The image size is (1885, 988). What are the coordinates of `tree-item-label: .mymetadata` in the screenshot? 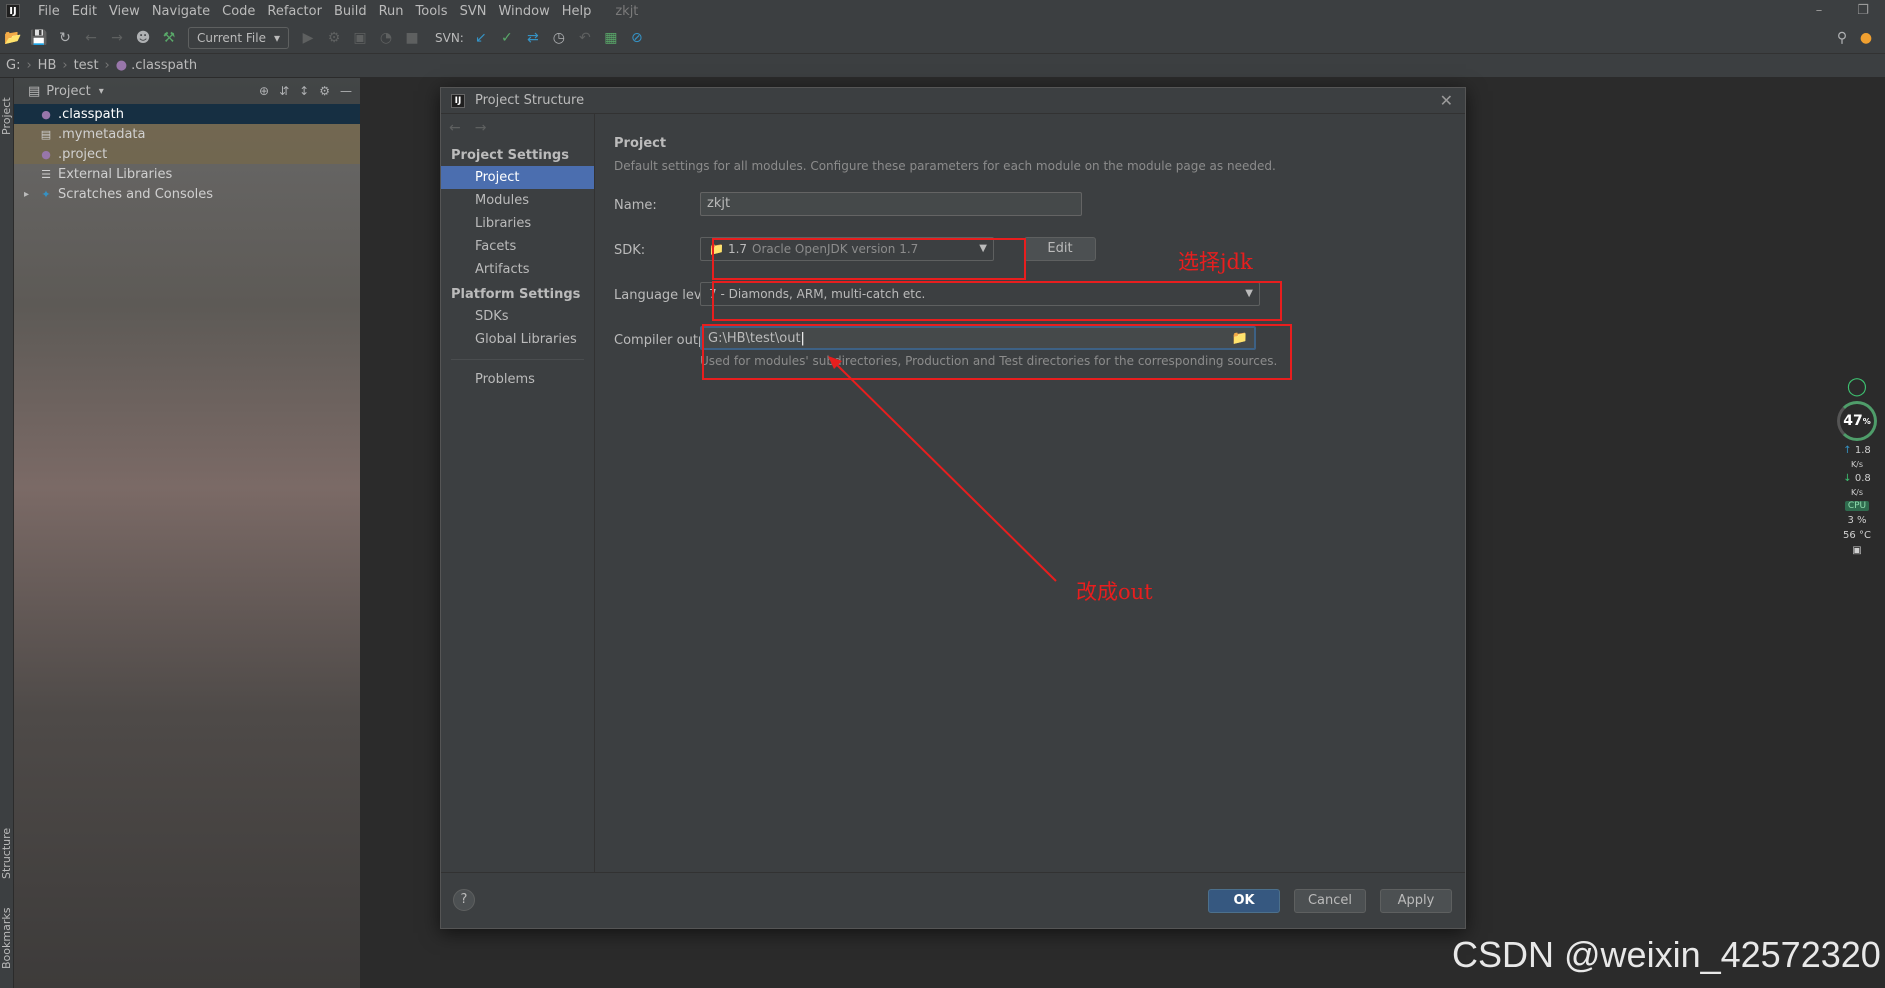 It's located at (102, 134).